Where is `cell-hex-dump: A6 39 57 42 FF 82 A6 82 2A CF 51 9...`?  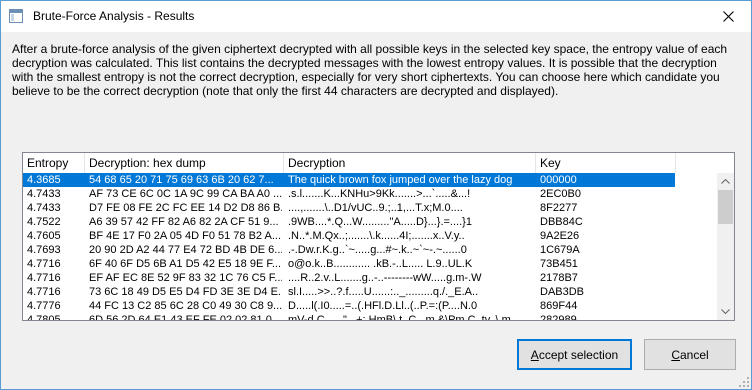 cell-hex-dump: A6 39 57 42 FF 82 A6 82 2A CF 51 9... is located at coordinates (184, 222).